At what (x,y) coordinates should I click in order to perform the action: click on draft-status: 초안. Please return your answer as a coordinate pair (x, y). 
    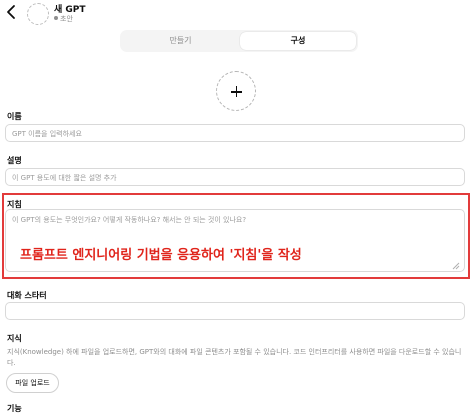
    Looking at the image, I should click on (63, 19).